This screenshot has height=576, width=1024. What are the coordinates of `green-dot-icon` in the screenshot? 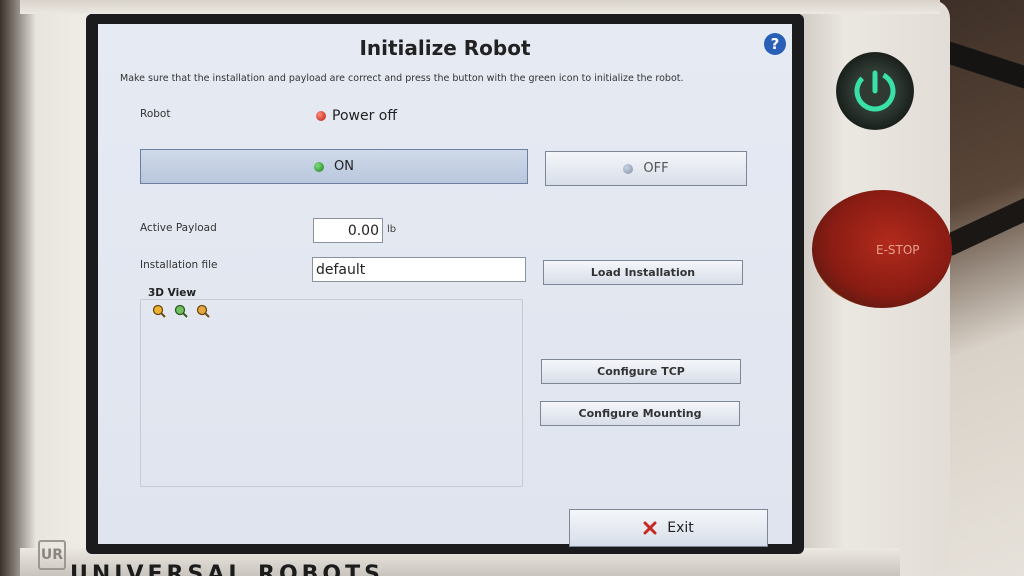 It's located at (319, 166).